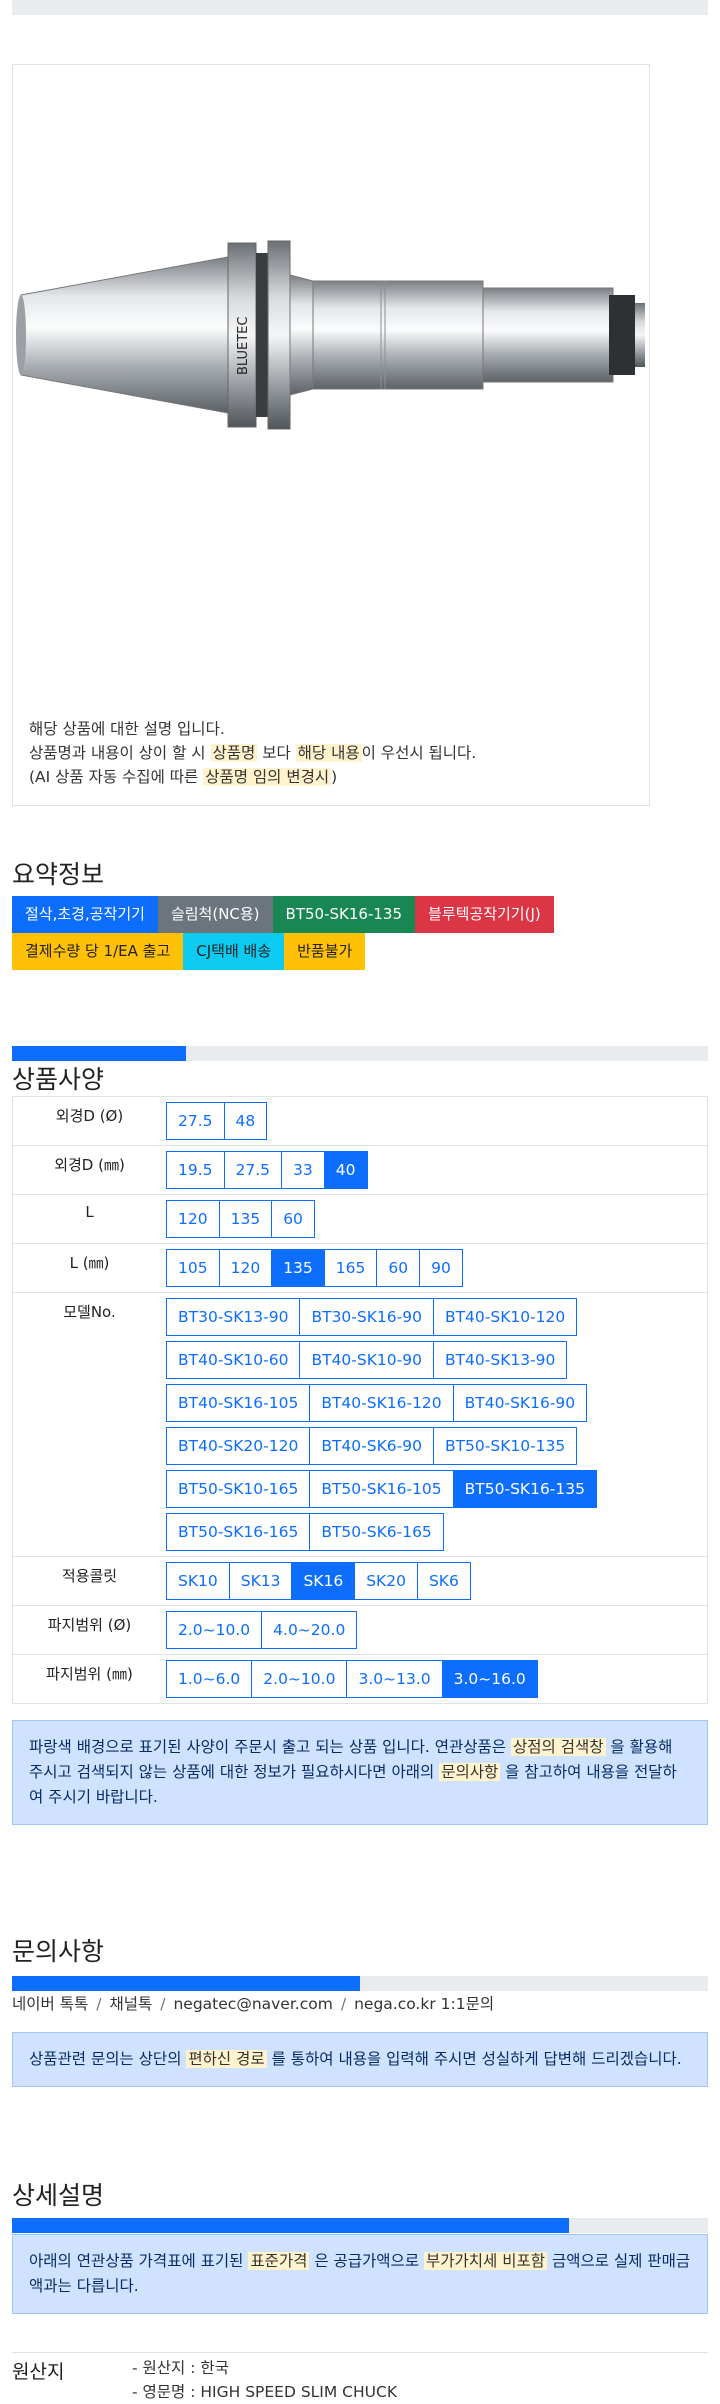 This screenshot has height=2404, width=720. I want to click on spec-row: 파지범위 (Ø) 2.0~10.0 4.0~20.0, so click(360, 1630).